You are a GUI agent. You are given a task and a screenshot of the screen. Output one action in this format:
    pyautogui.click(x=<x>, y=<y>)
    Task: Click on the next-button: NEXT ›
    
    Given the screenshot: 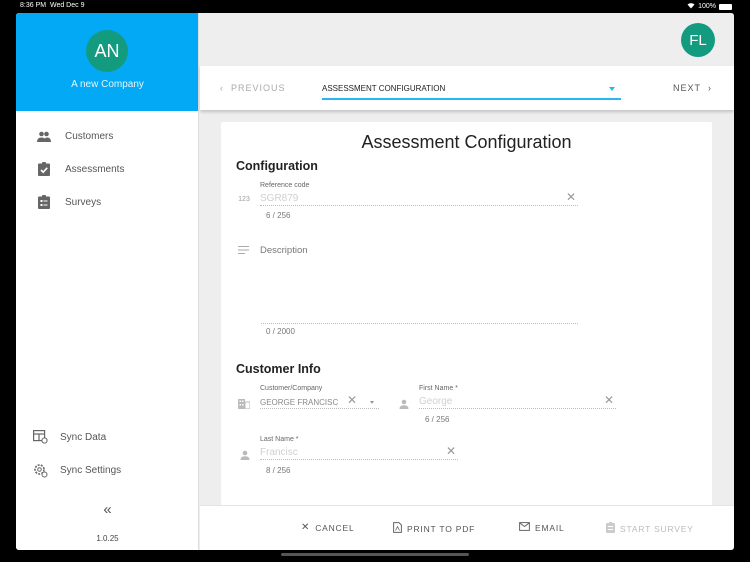 What is the action you would take?
    pyautogui.click(x=692, y=88)
    